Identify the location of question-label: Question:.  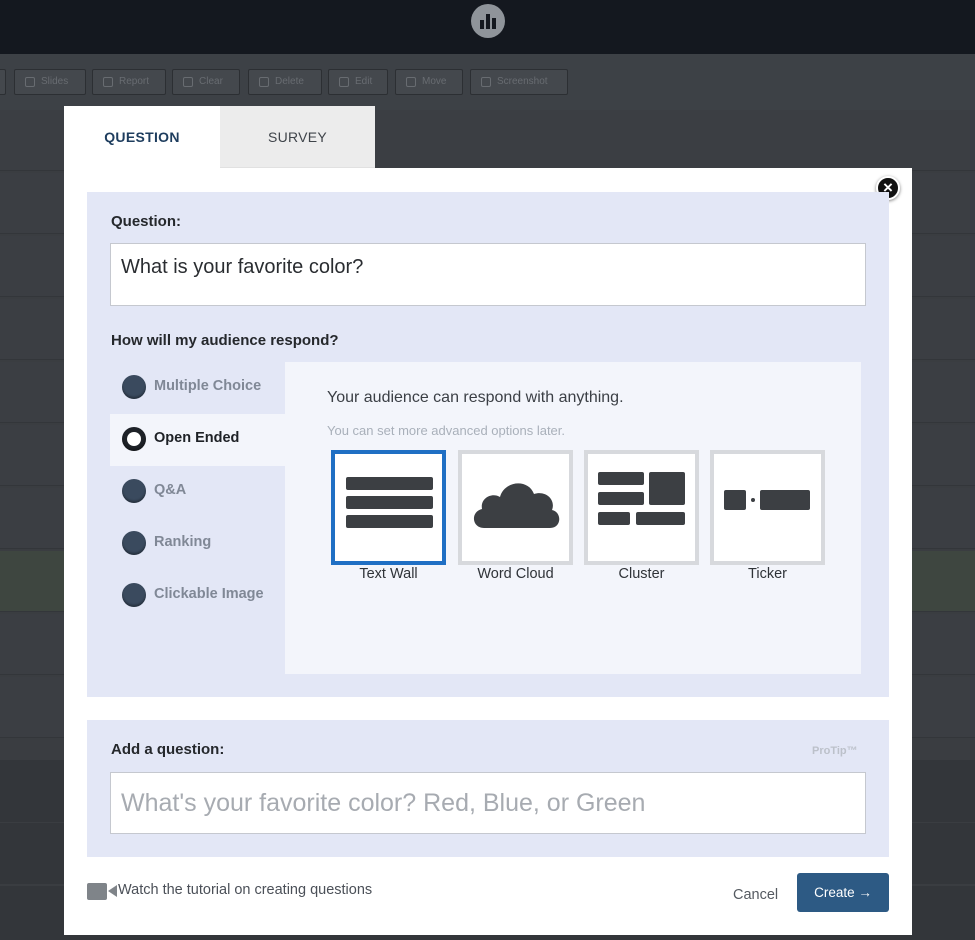
(146, 221).